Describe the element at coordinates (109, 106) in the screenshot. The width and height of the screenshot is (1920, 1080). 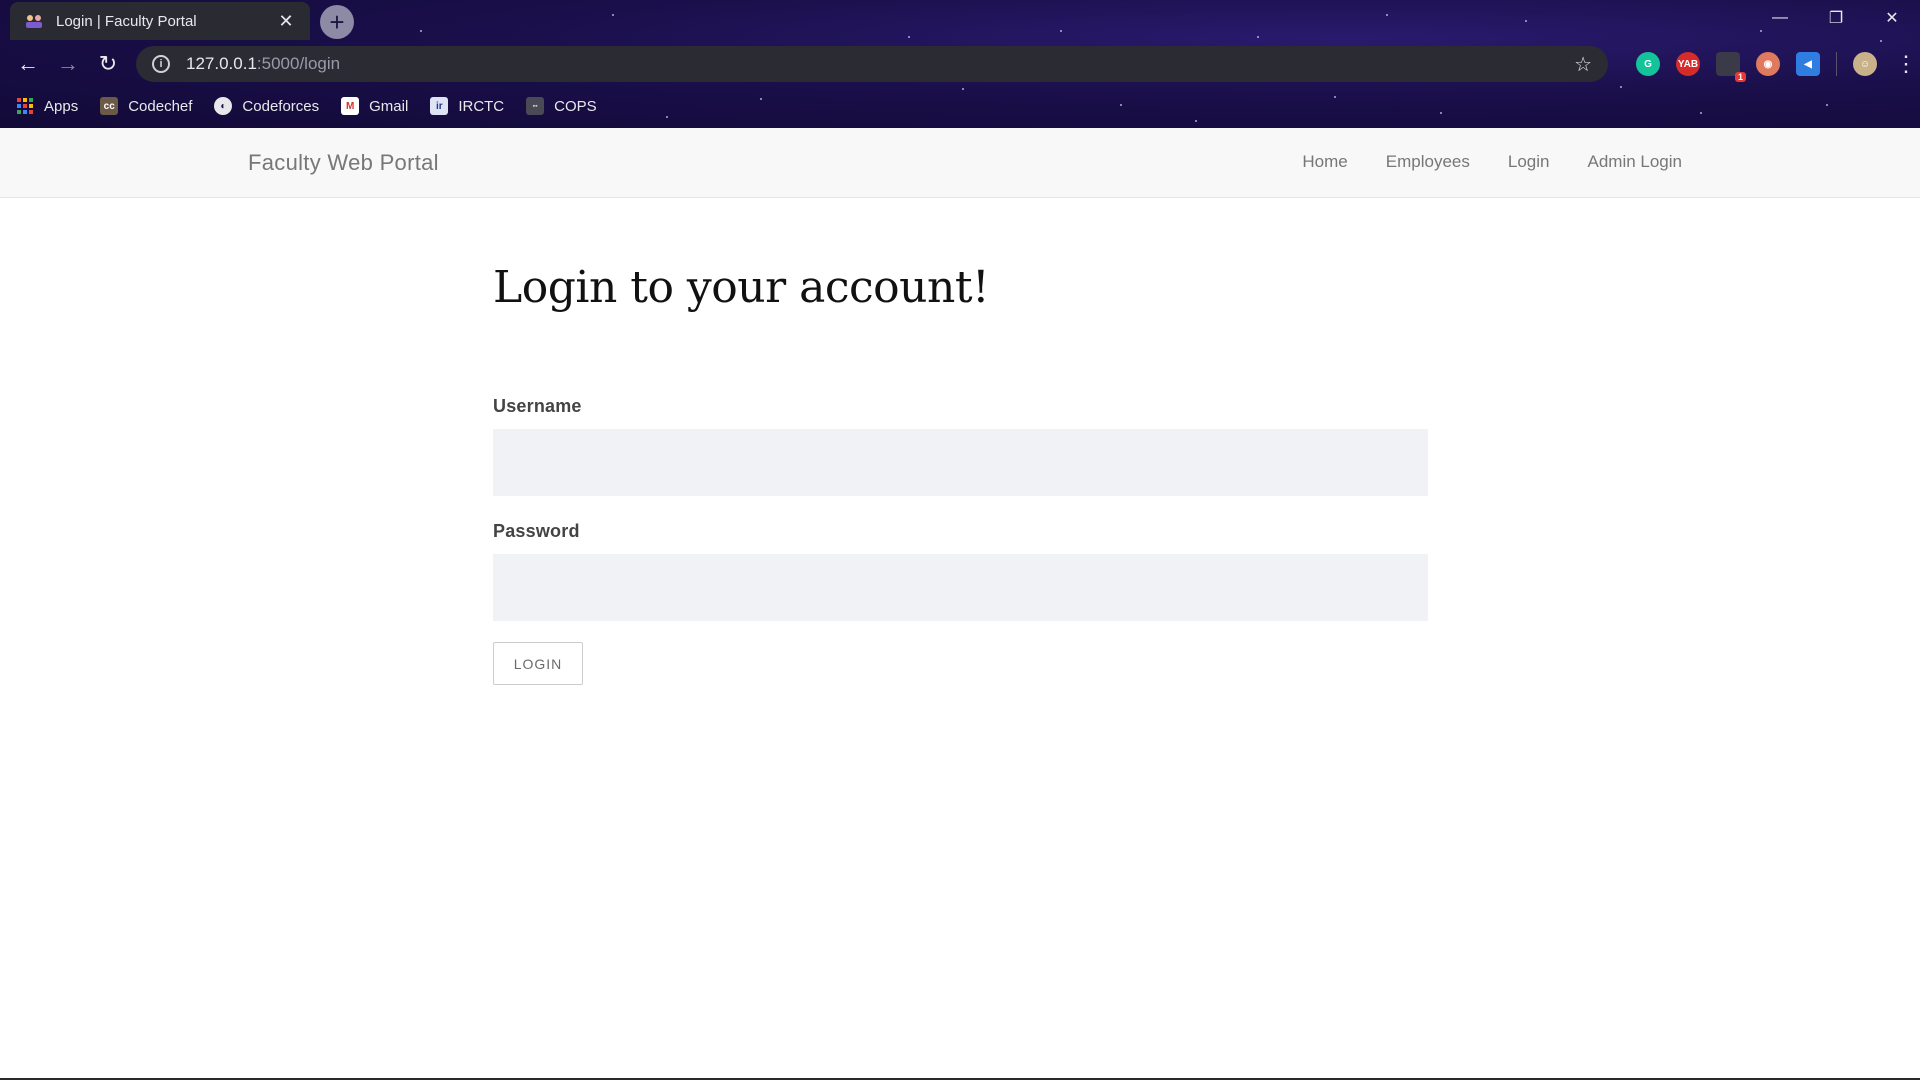
I see `codechef-icon: cc` at that location.